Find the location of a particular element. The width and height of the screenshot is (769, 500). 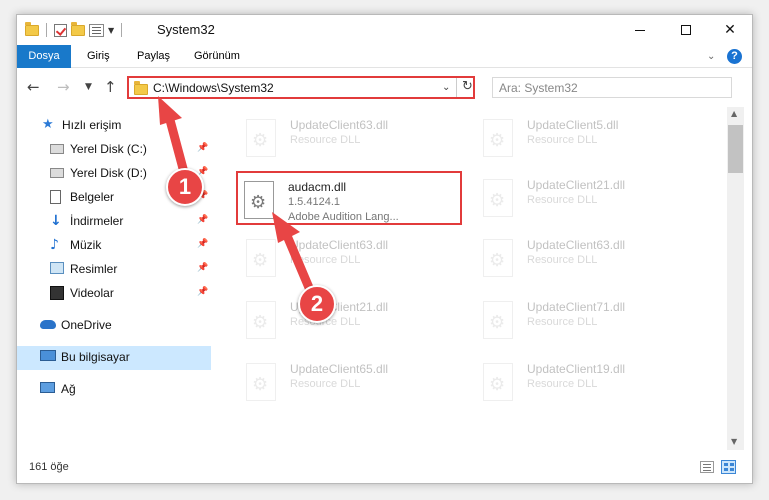

title-bar: ▼ System32 ✕ is located at coordinates (384, 30).